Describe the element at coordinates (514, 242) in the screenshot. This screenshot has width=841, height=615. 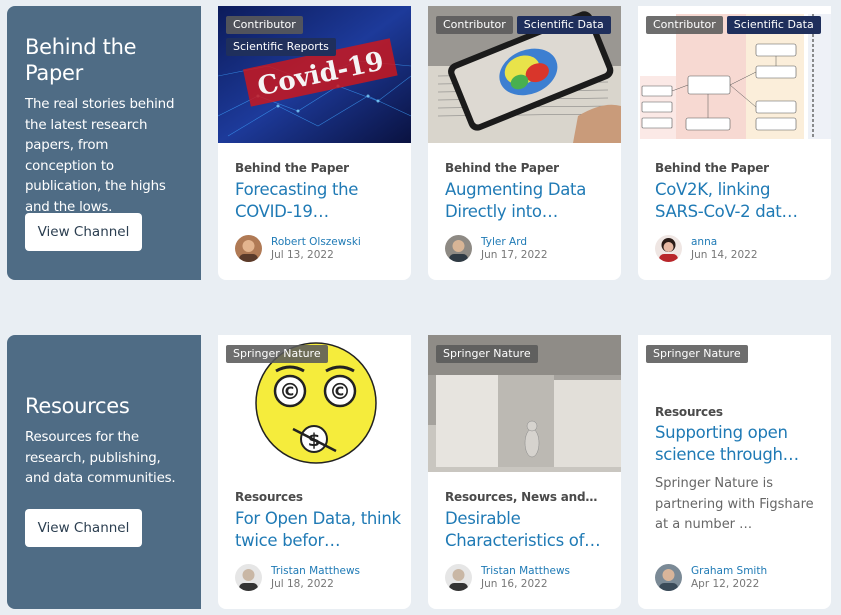
I see `author-name: Tyler Ard` at that location.